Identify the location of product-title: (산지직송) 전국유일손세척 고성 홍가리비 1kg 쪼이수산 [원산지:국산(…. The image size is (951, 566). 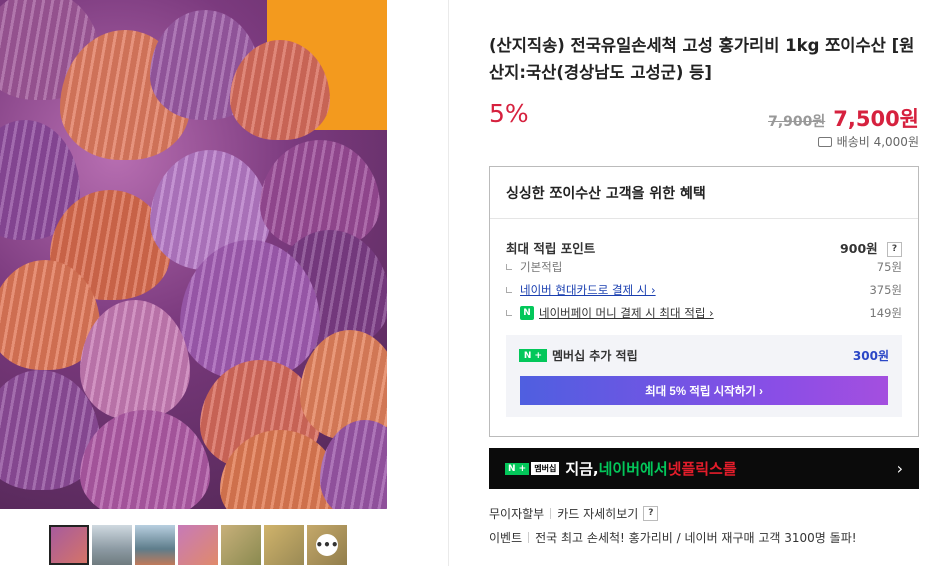
(702, 59).